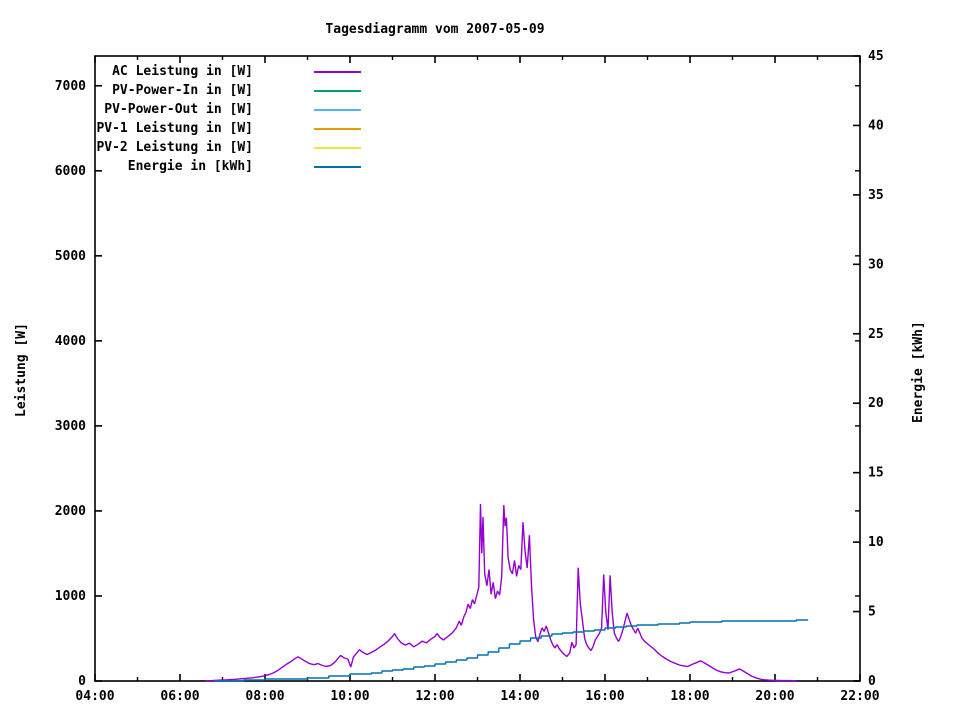  I want to click on y1-tick-label: 0, so click(82, 681).